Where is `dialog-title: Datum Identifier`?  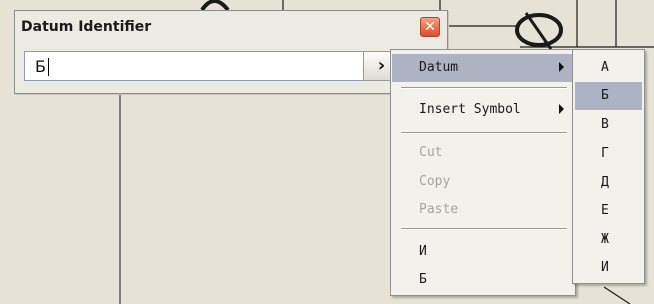 dialog-title: Datum Identifier is located at coordinates (86, 27).